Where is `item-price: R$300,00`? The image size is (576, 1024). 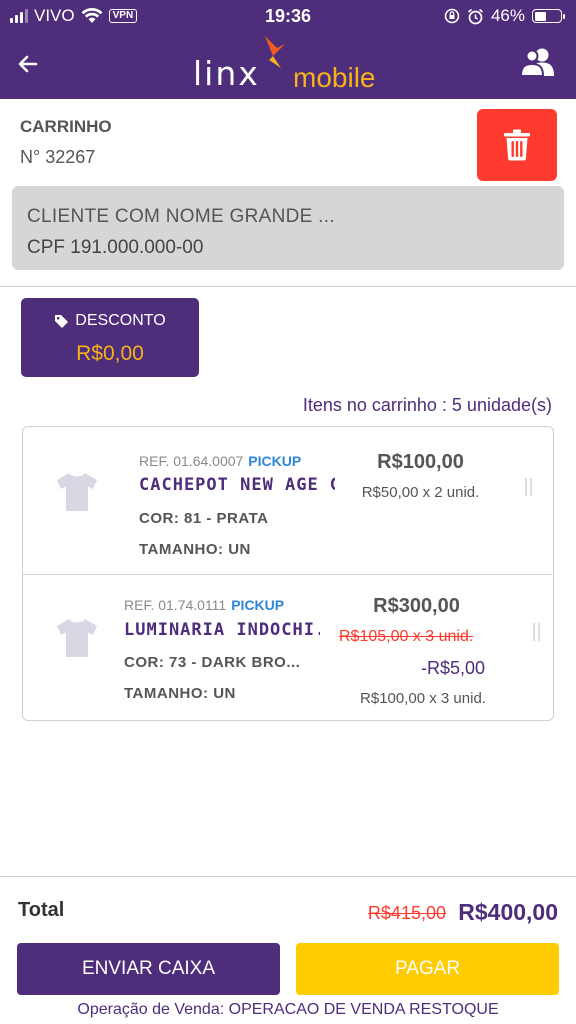
item-price: R$300,00 is located at coordinates (416, 606).